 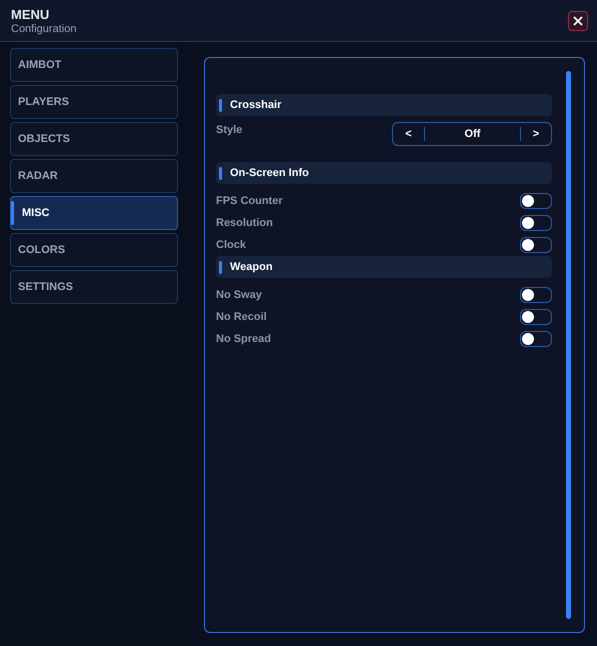 I want to click on sidebar-item: SETTINGS, so click(x=94, y=287).